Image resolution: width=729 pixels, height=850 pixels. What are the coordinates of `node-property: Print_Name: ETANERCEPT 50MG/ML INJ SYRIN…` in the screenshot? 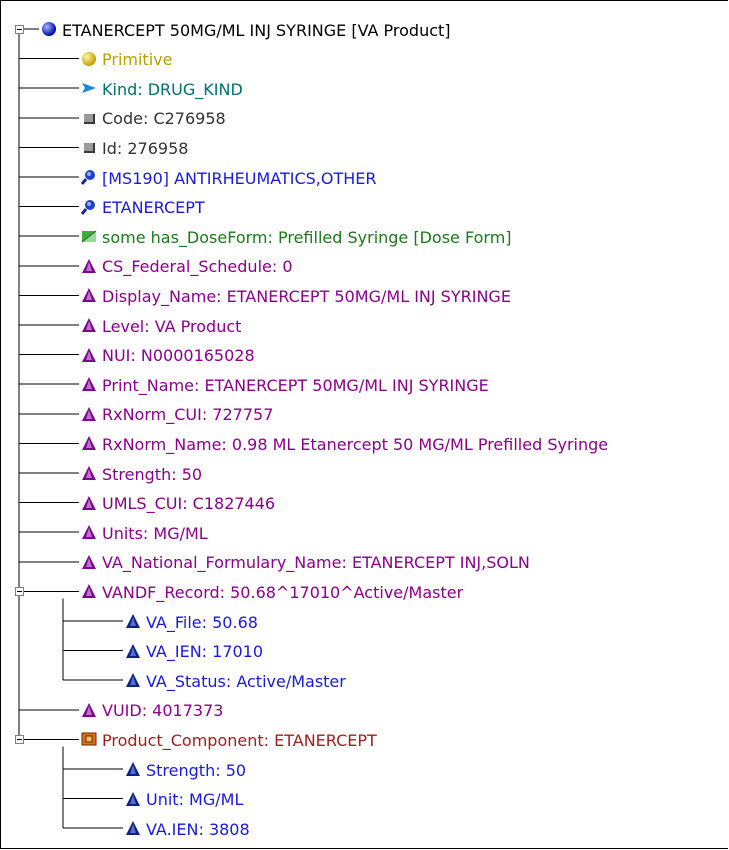 It's located at (285, 384).